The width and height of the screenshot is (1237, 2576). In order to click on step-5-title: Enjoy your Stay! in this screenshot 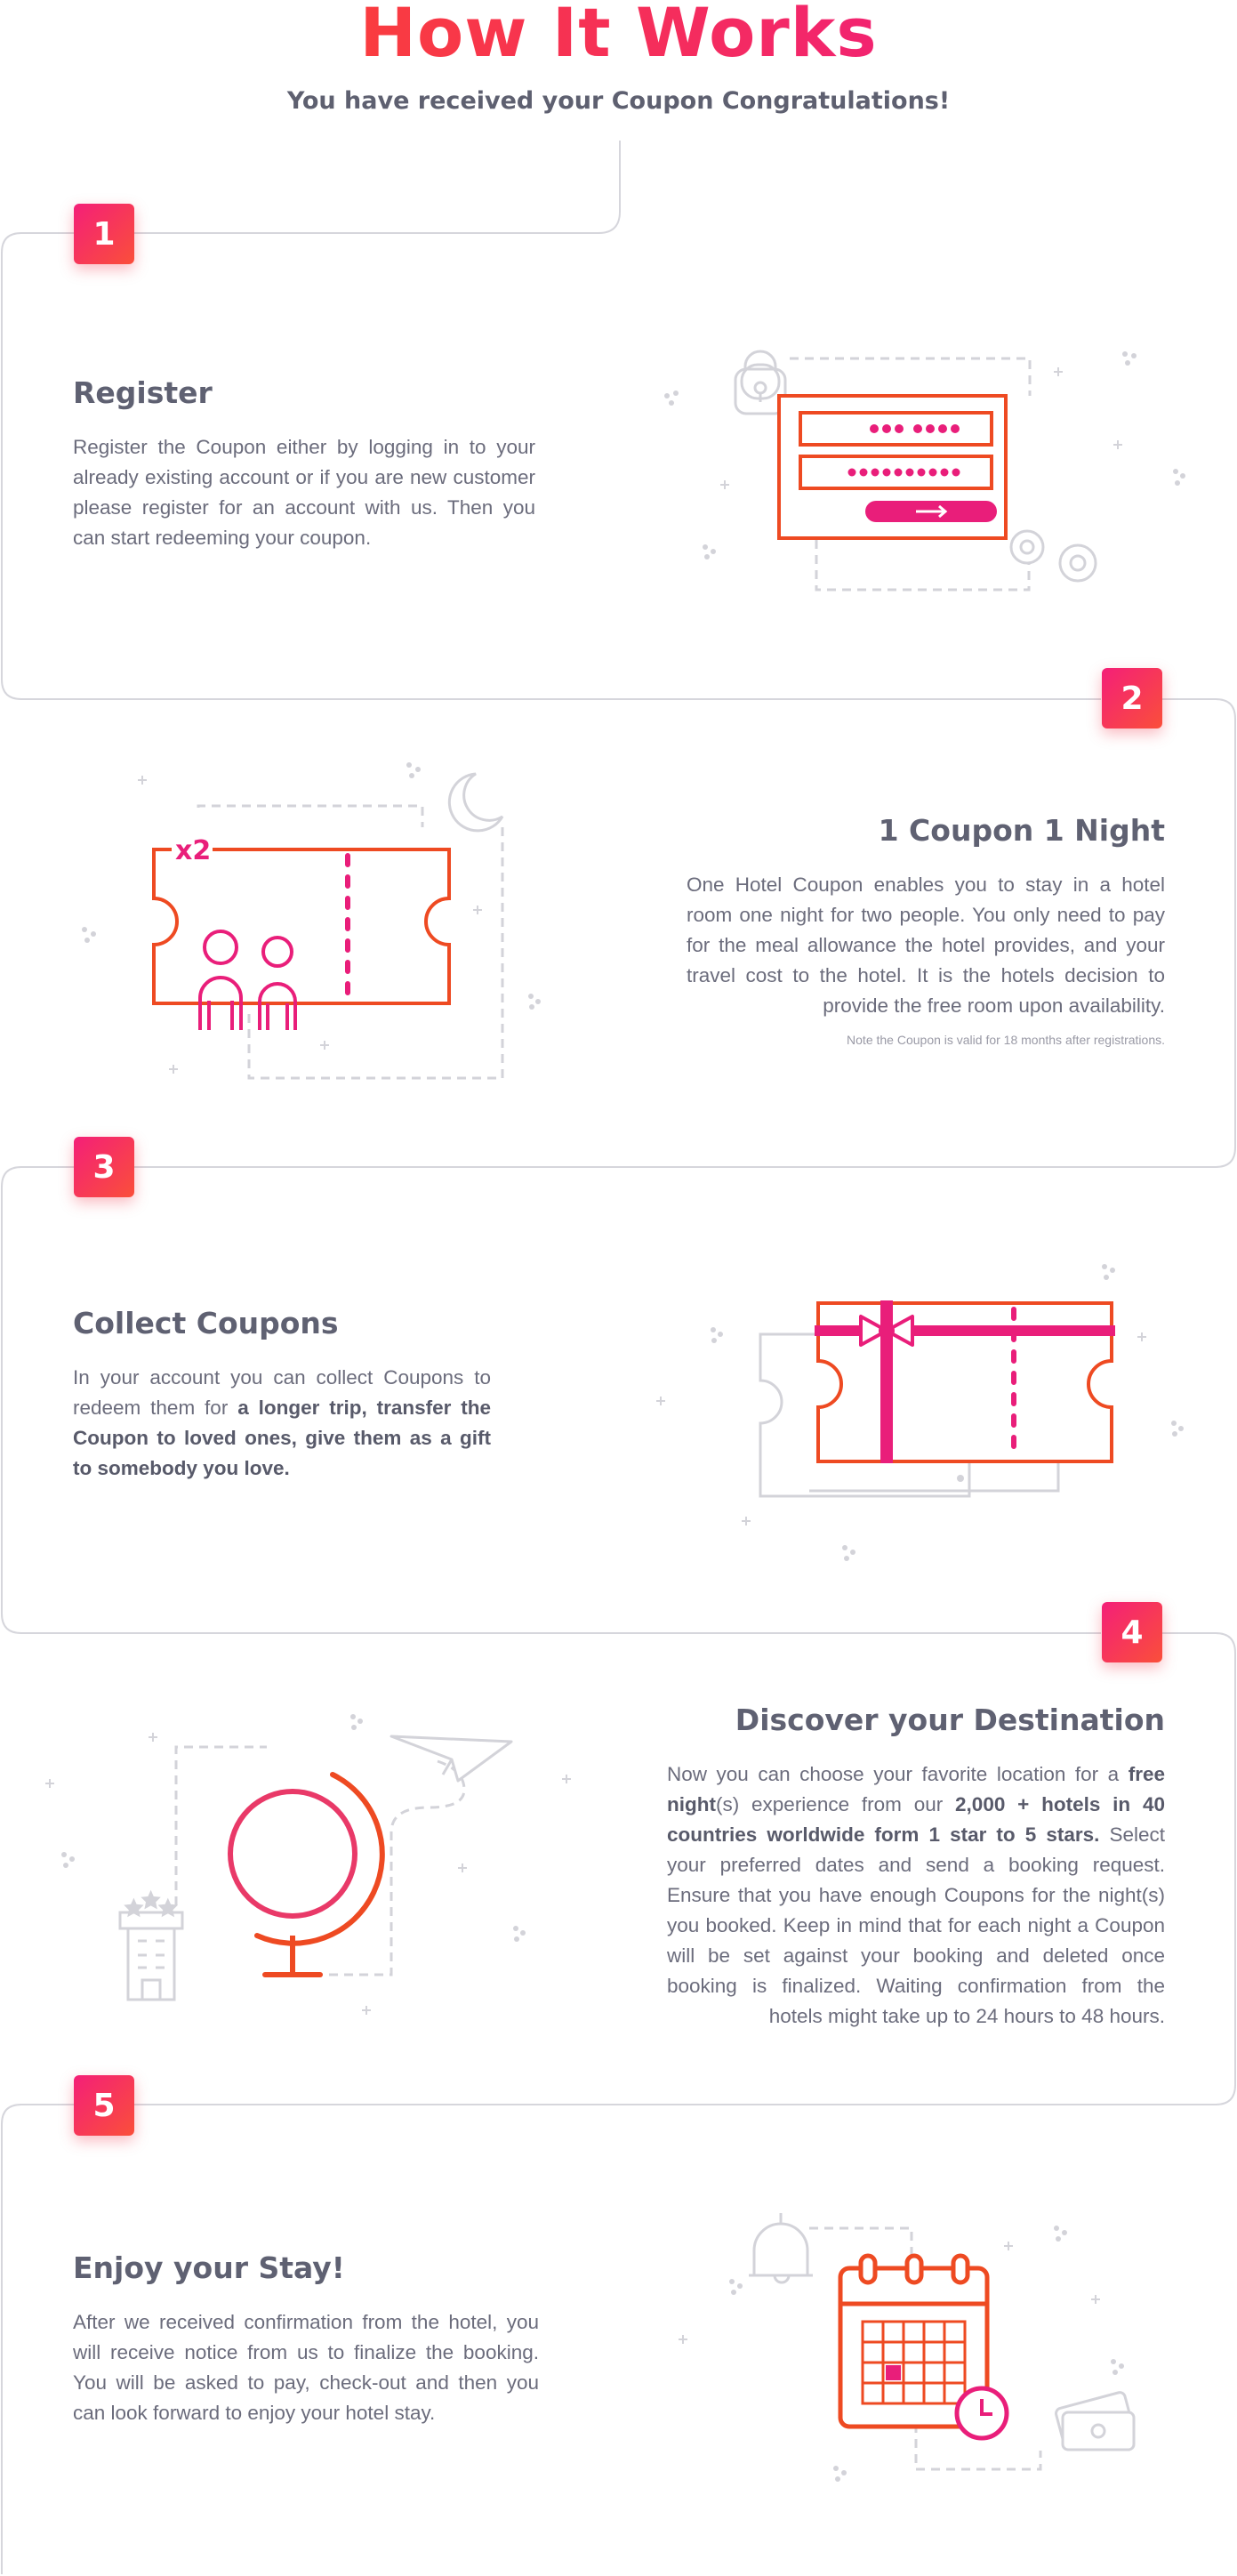, I will do `click(209, 2267)`.